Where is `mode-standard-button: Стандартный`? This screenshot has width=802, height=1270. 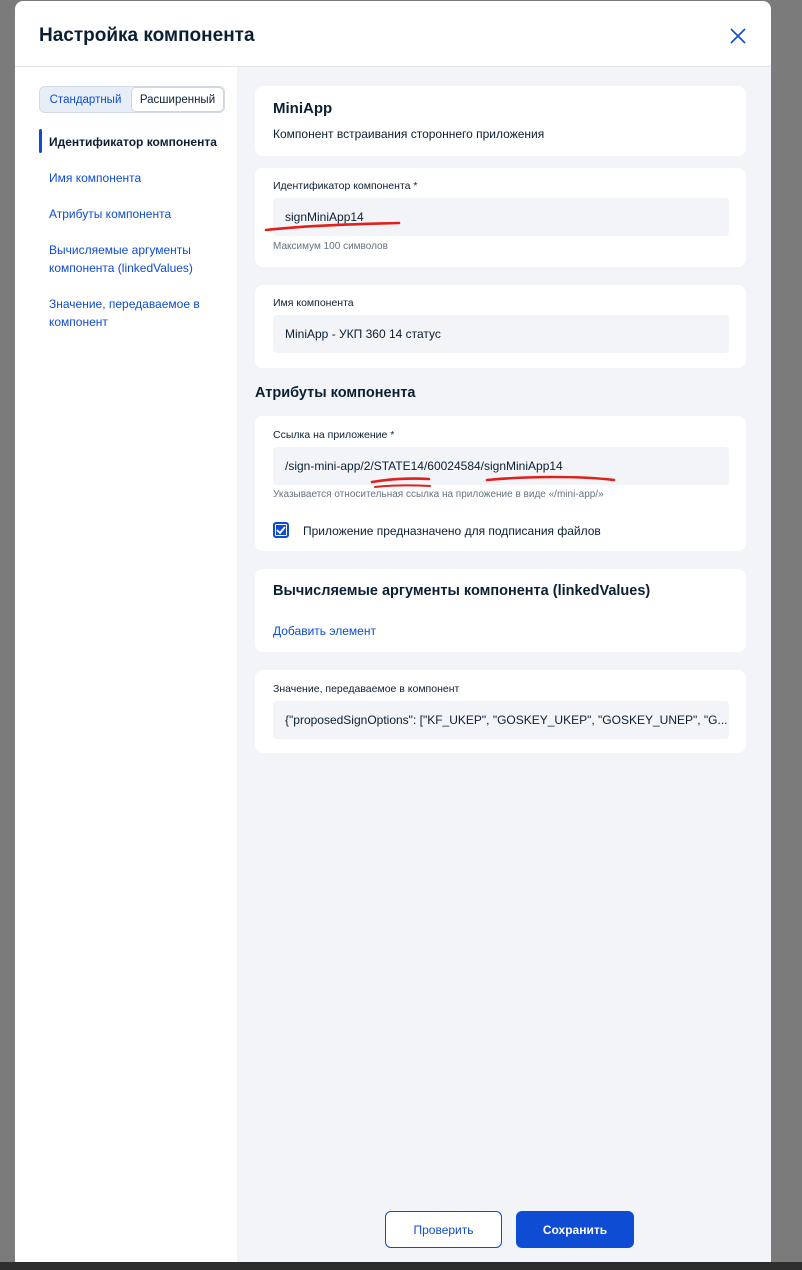
mode-standard-button: Стандартный is located at coordinates (85, 99).